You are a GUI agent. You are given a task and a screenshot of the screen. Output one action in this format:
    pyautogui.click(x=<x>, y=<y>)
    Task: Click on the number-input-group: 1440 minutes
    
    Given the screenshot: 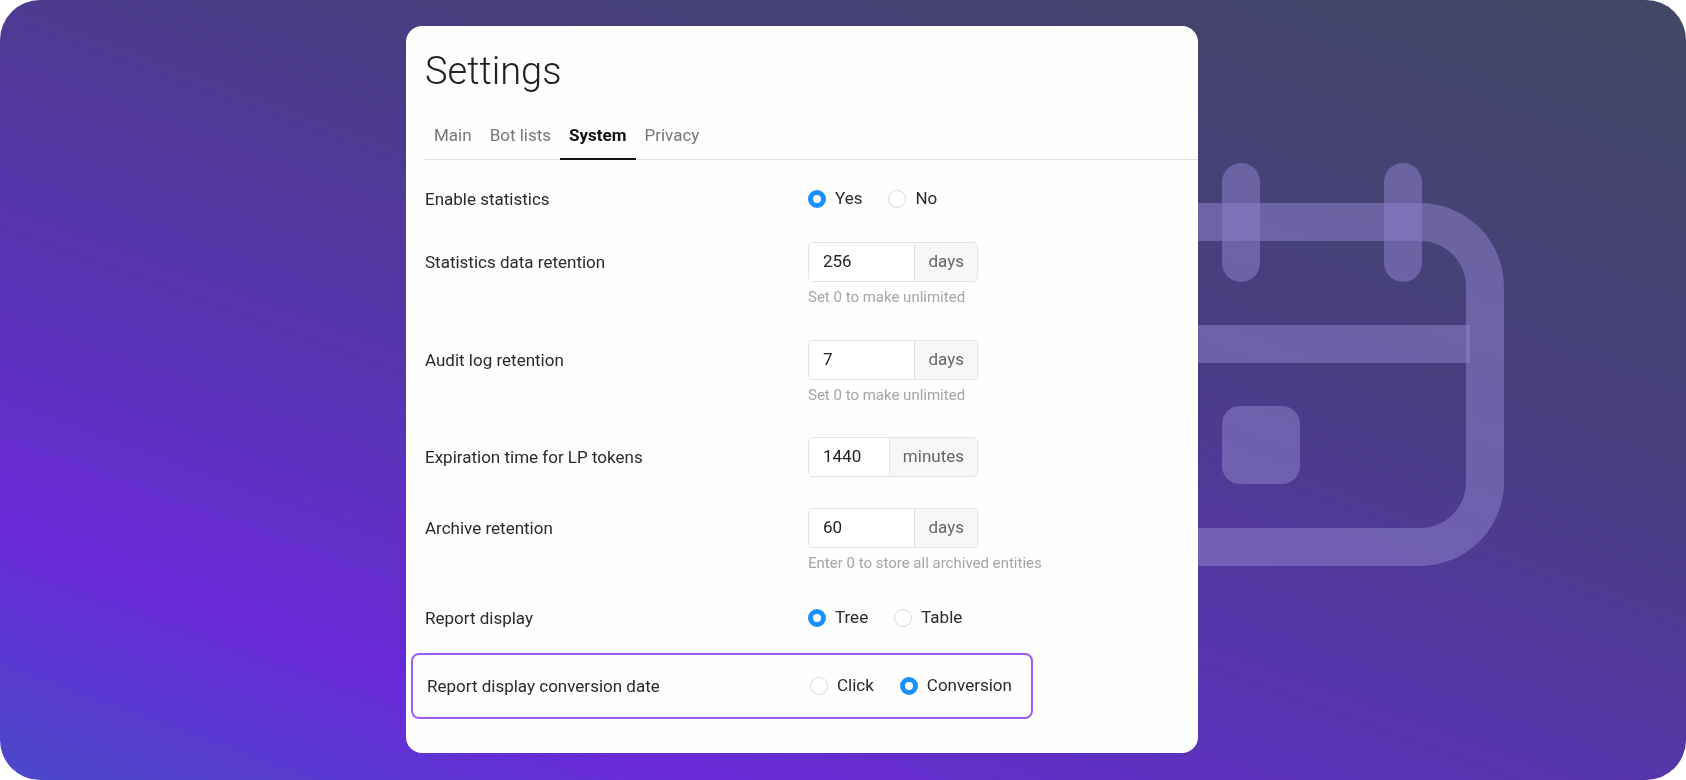 What is the action you would take?
    pyautogui.click(x=893, y=457)
    